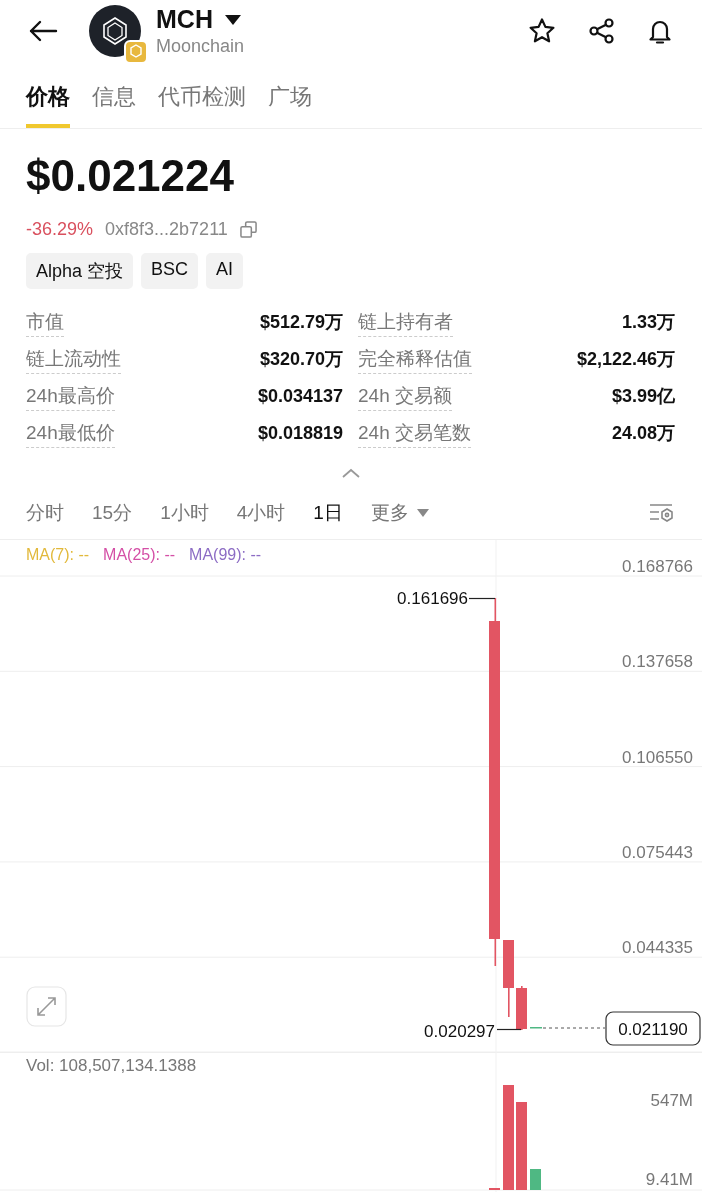 This screenshot has height=1200, width=702. What do you see at coordinates (414, 434) in the screenshot?
I see `stat-label: 24h 交易笔数` at bounding box center [414, 434].